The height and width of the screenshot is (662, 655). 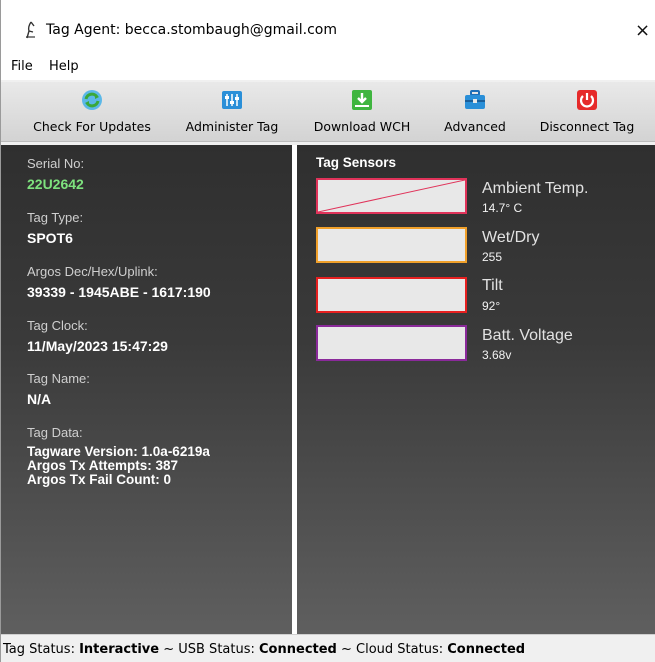 I want to click on download-wch-label: Download WCH, so click(x=362, y=126).